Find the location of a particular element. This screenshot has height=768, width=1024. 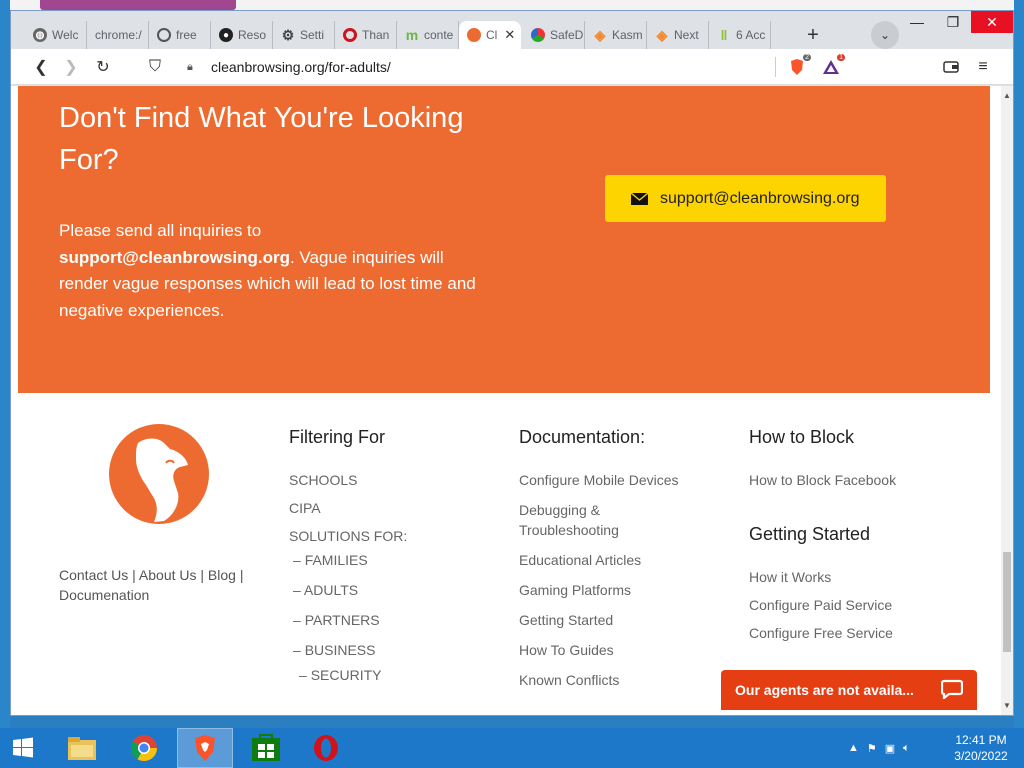

close-tab-icon: ✕ is located at coordinates (509, 35).